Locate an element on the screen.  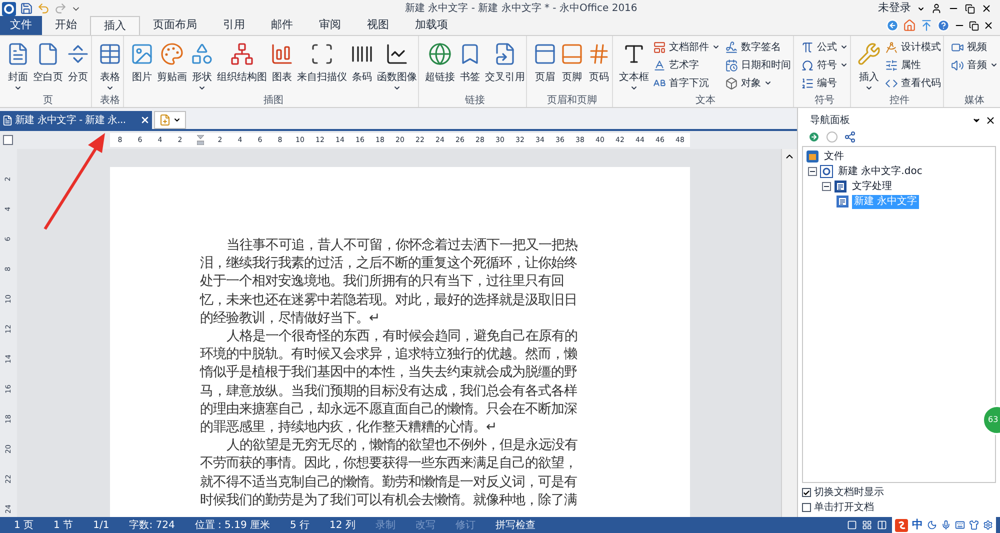
print-view-icon is located at coordinates (852, 525).